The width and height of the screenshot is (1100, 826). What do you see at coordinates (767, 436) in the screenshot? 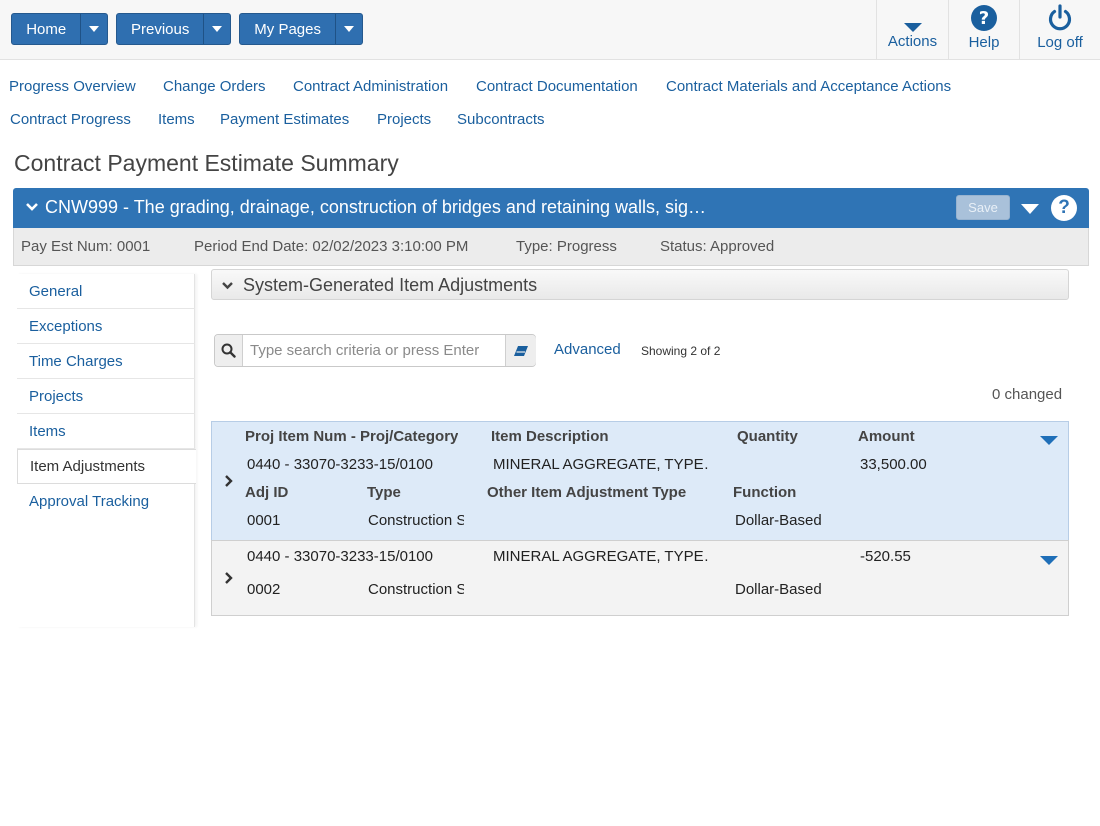
I see `column-header-quantity: Quantity` at bounding box center [767, 436].